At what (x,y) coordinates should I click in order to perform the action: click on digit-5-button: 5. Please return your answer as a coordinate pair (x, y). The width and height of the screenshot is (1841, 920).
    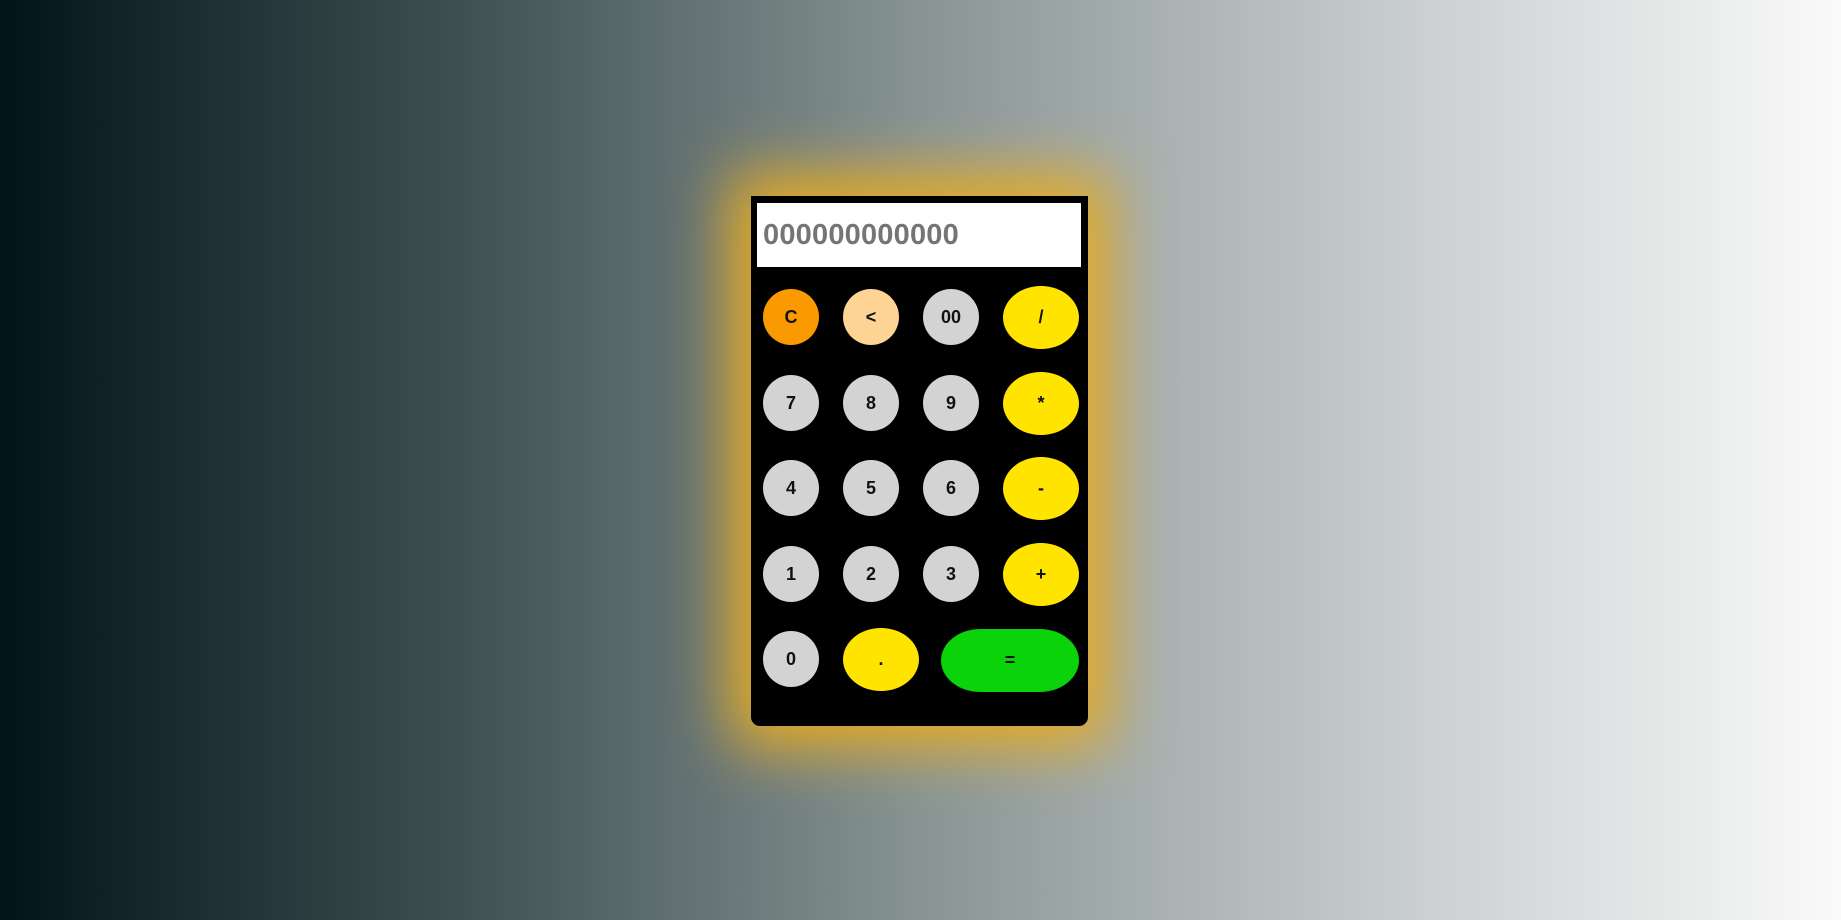
    Looking at the image, I should click on (871, 488).